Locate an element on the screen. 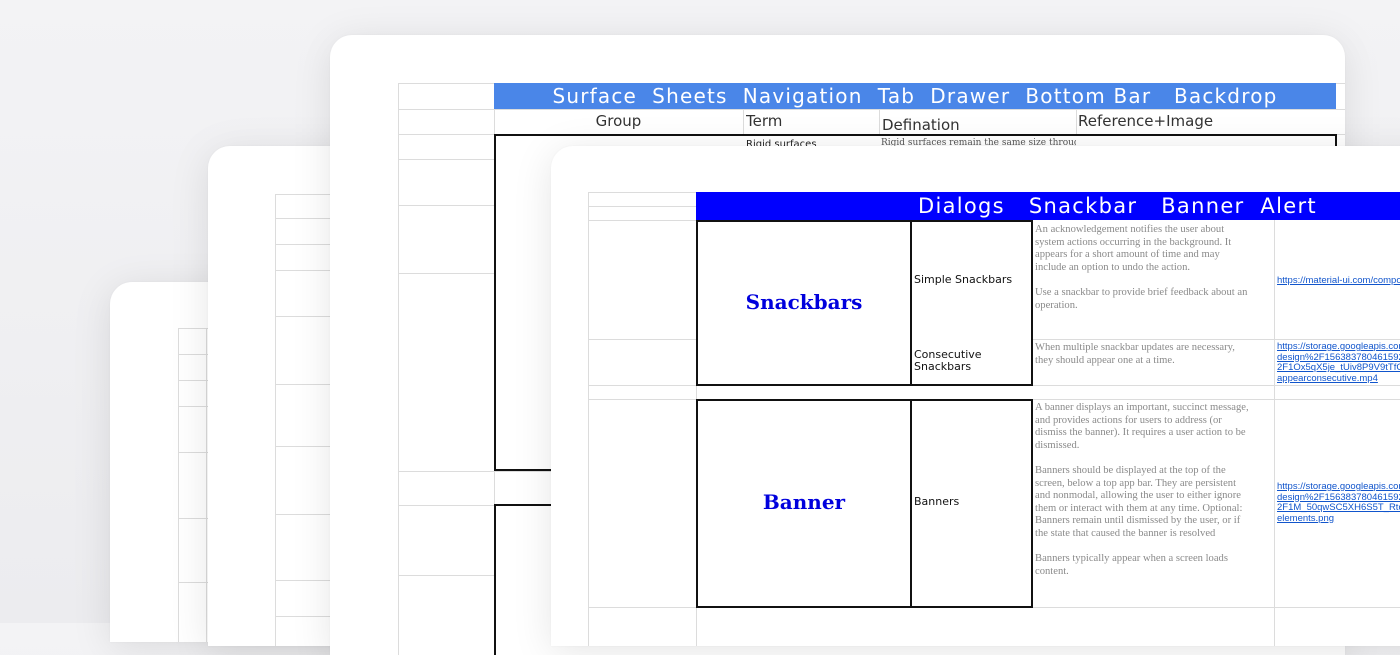 The width and height of the screenshot is (1400, 655). column-header-term: Term is located at coordinates (764, 121).